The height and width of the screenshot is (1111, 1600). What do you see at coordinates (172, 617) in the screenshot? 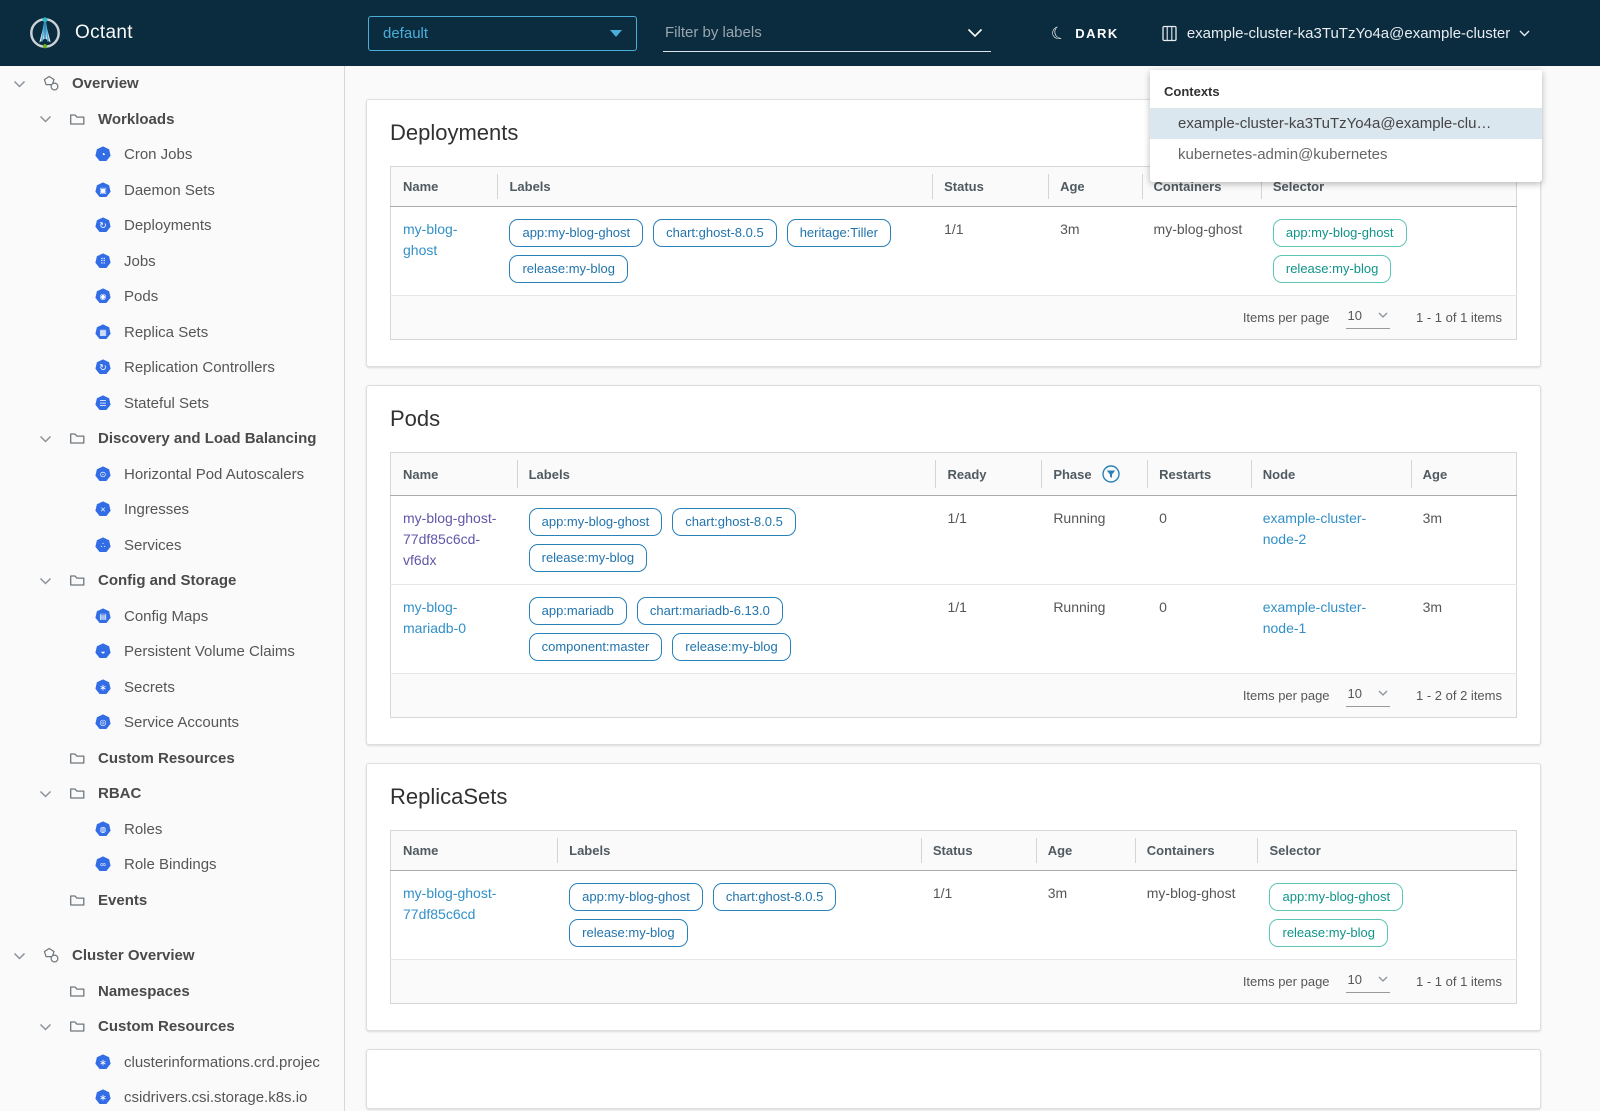
I see `sidebar-item-config-maps: ▤ Config Maps` at bounding box center [172, 617].